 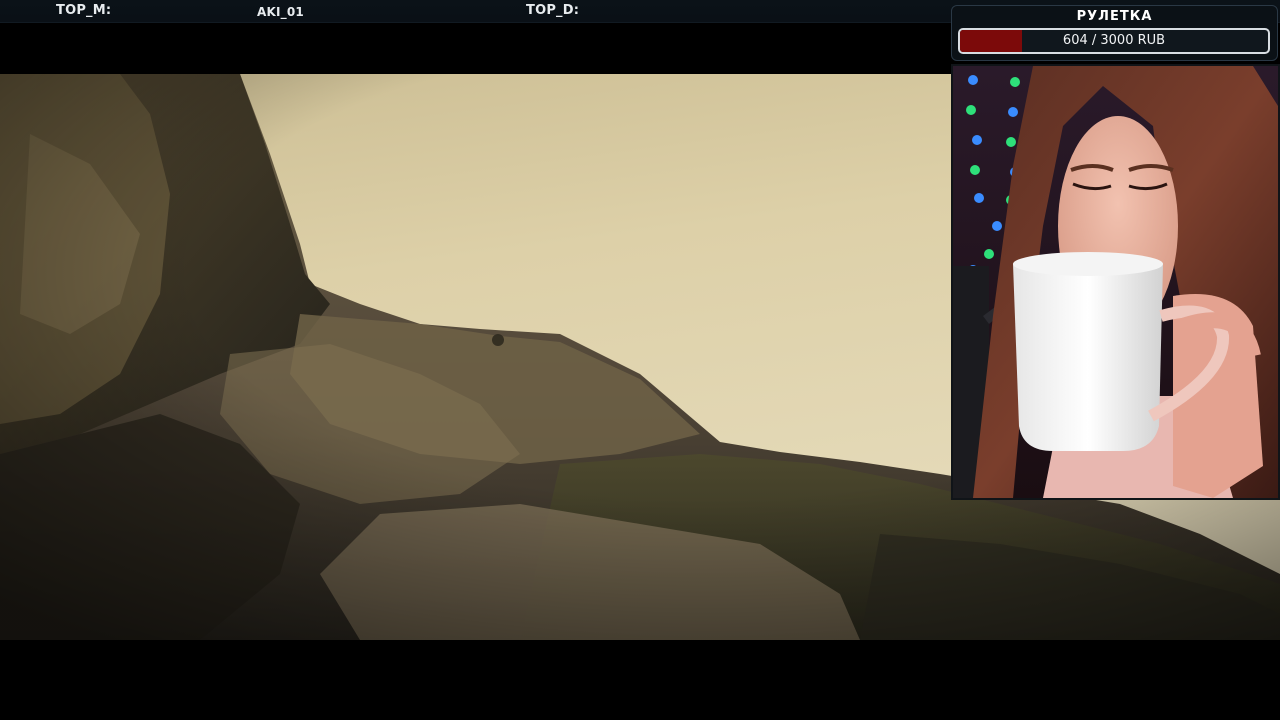 What do you see at coordinates (1114, 16) in the screenshot?
I see `roulette-title: РУЛЕТКА` at bounding box center [1114, 16].